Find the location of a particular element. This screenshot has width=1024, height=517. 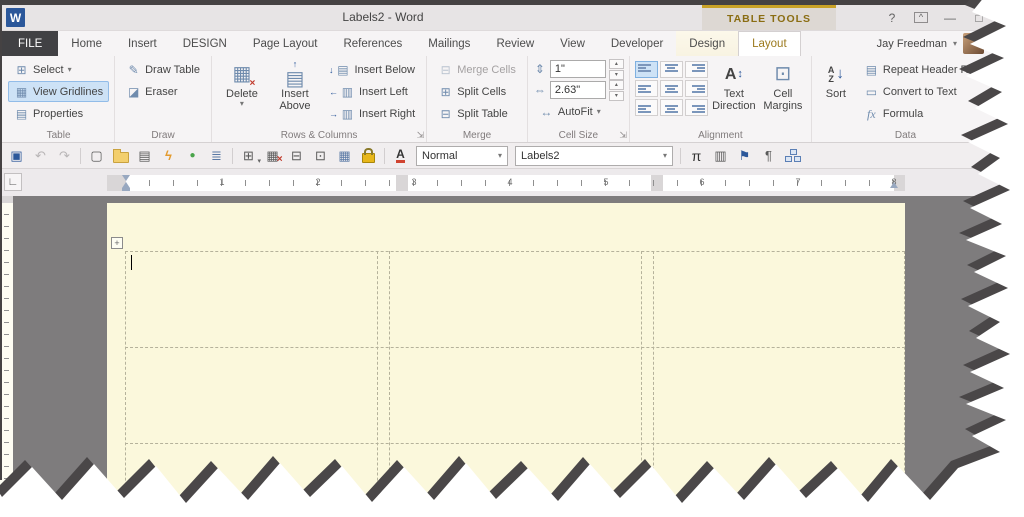

split-table-button: ⊟ Split Table is located at coordinates (477, 113).